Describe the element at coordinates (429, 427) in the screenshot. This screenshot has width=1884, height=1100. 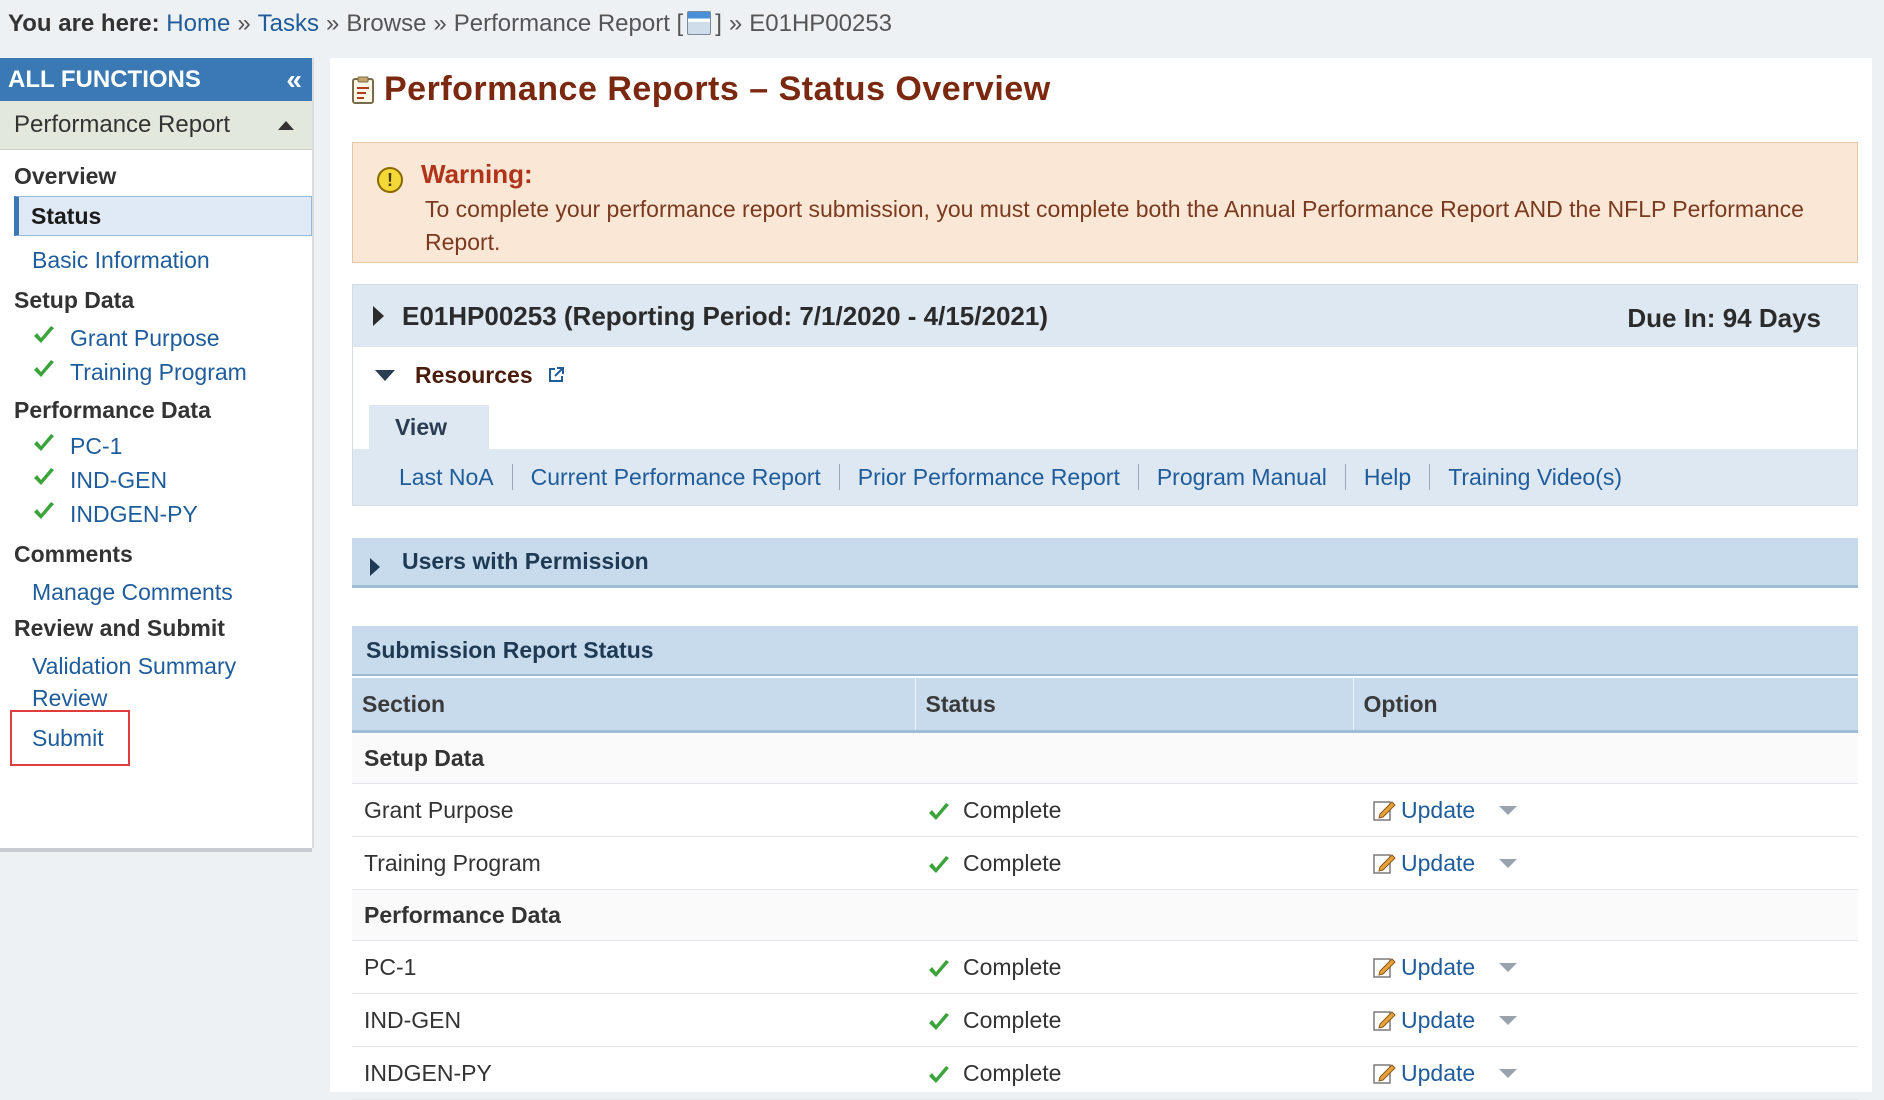
I see `tab-view: View` at that location.